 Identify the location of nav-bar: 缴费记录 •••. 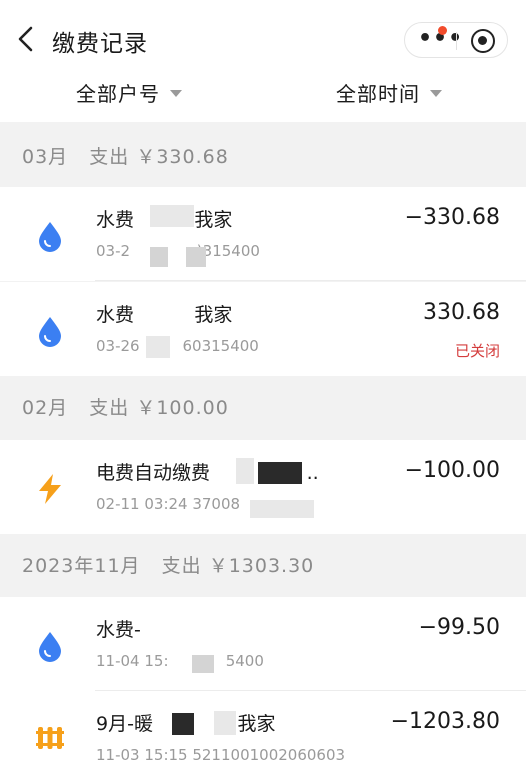
(263, 33).